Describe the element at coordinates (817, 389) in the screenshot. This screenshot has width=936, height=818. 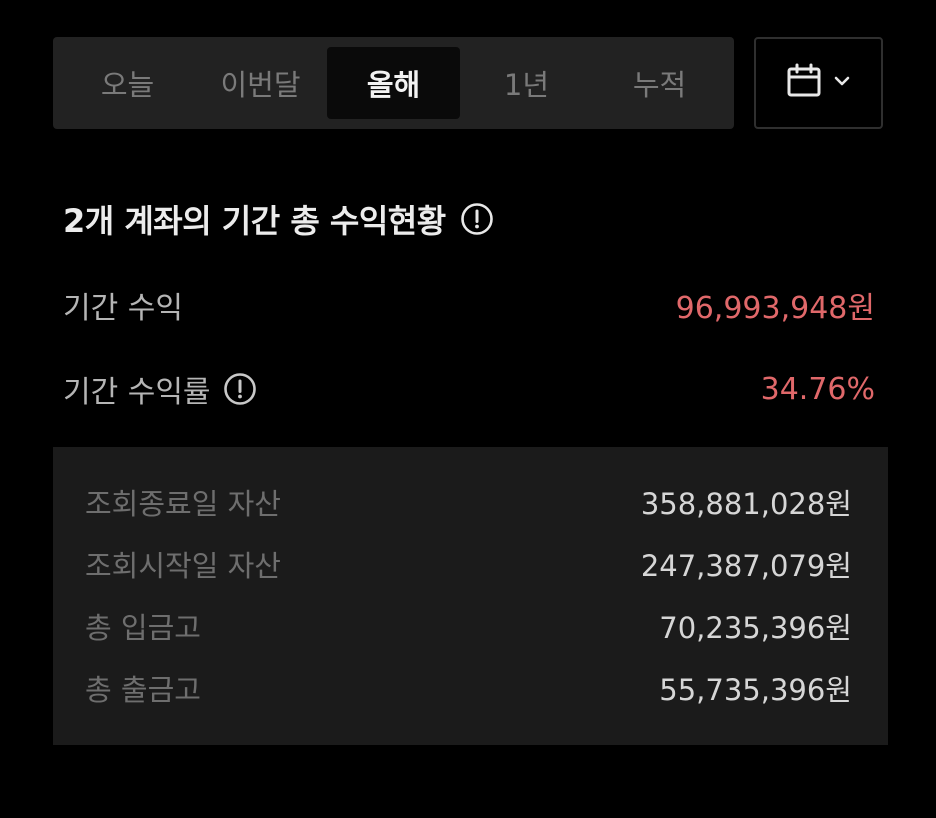
I see `period-return-value: 34.76%` at that location.